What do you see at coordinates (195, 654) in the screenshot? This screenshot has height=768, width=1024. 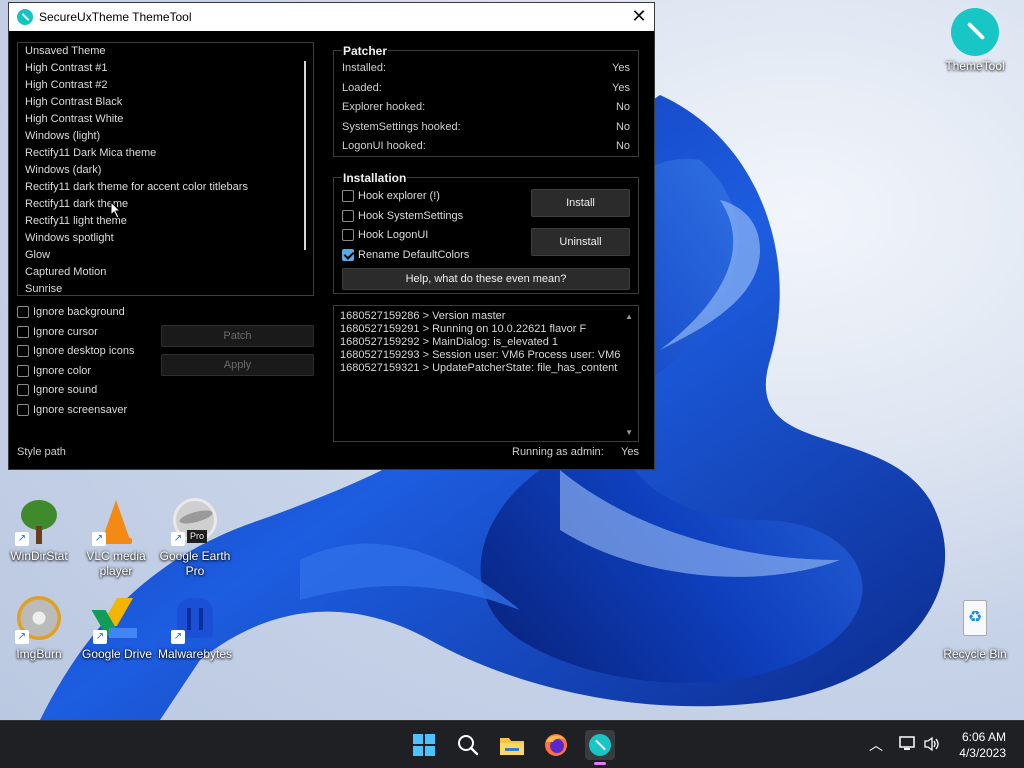 I see `desktop-icon-label: Malwarebytes` at bounding box center [195, 654].